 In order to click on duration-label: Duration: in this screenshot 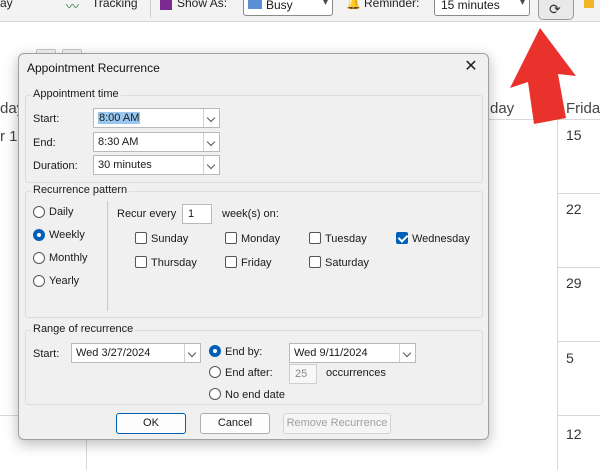, I will do `click(55, 166)`.